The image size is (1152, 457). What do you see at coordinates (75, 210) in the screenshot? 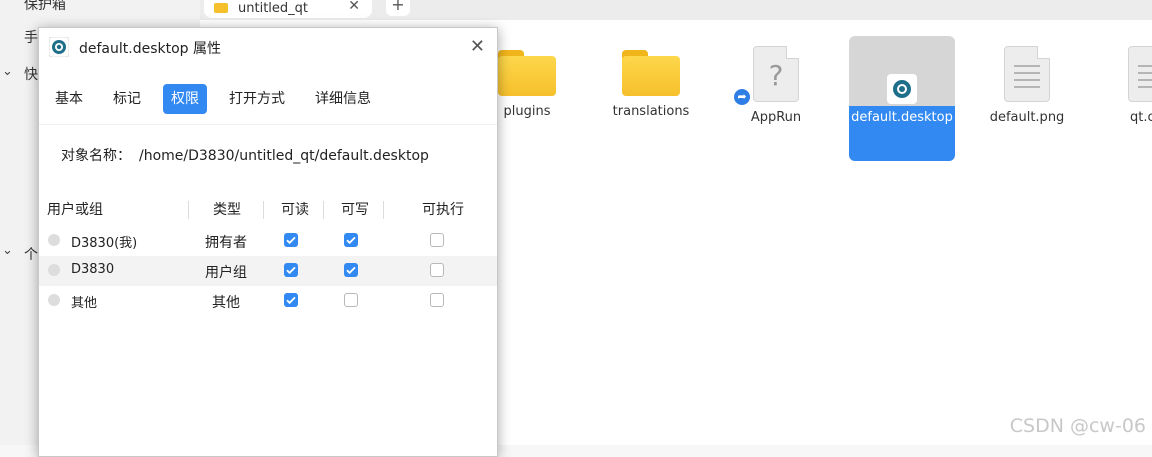
I see `column-user: 用户或组` at bounding box center [75, 210].